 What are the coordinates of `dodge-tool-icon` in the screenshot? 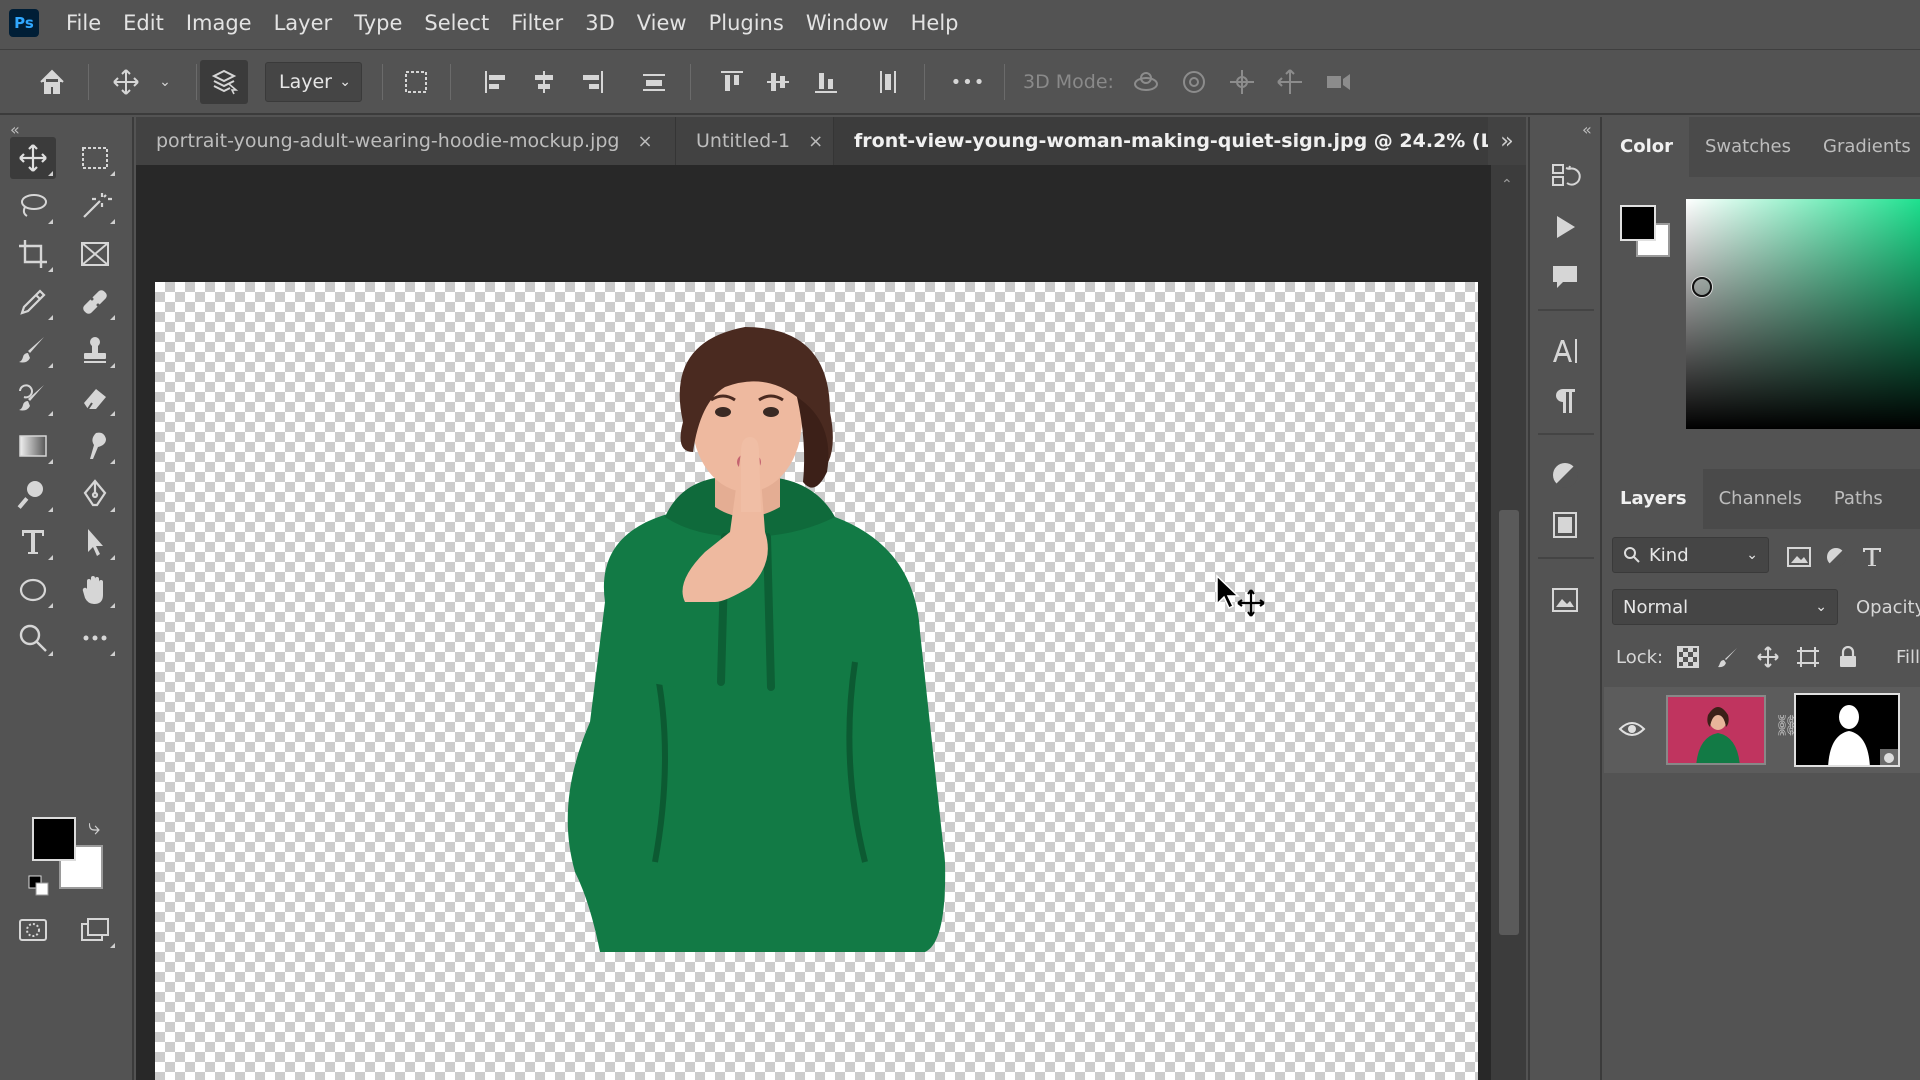 It's located at (33, 494).